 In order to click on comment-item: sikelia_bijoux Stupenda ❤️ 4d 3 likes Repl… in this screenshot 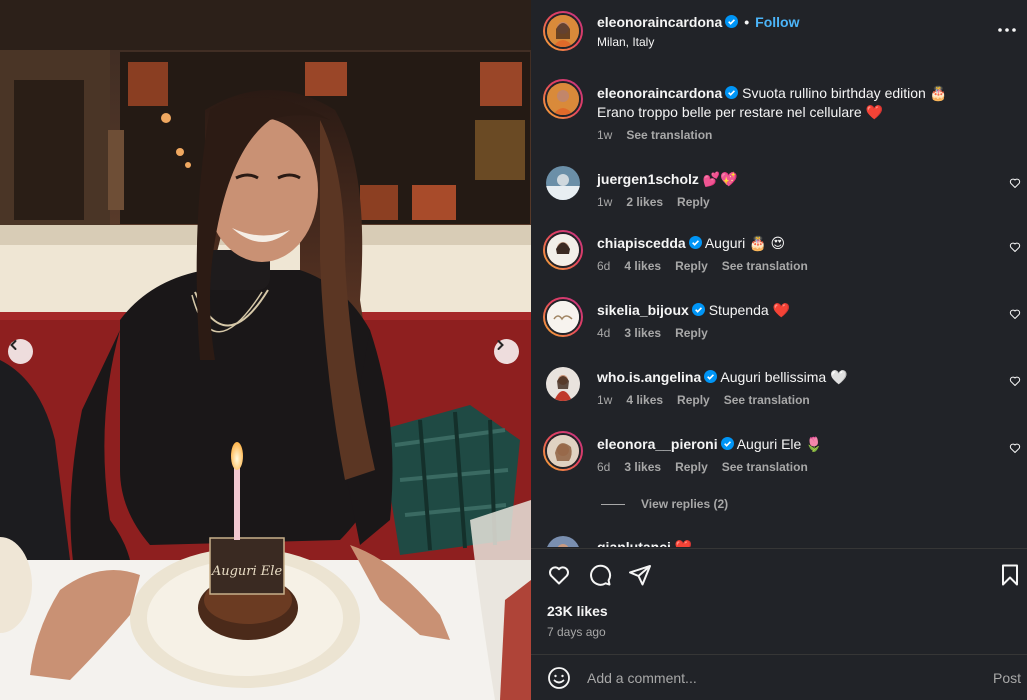, I will do `click(779, 327)`.